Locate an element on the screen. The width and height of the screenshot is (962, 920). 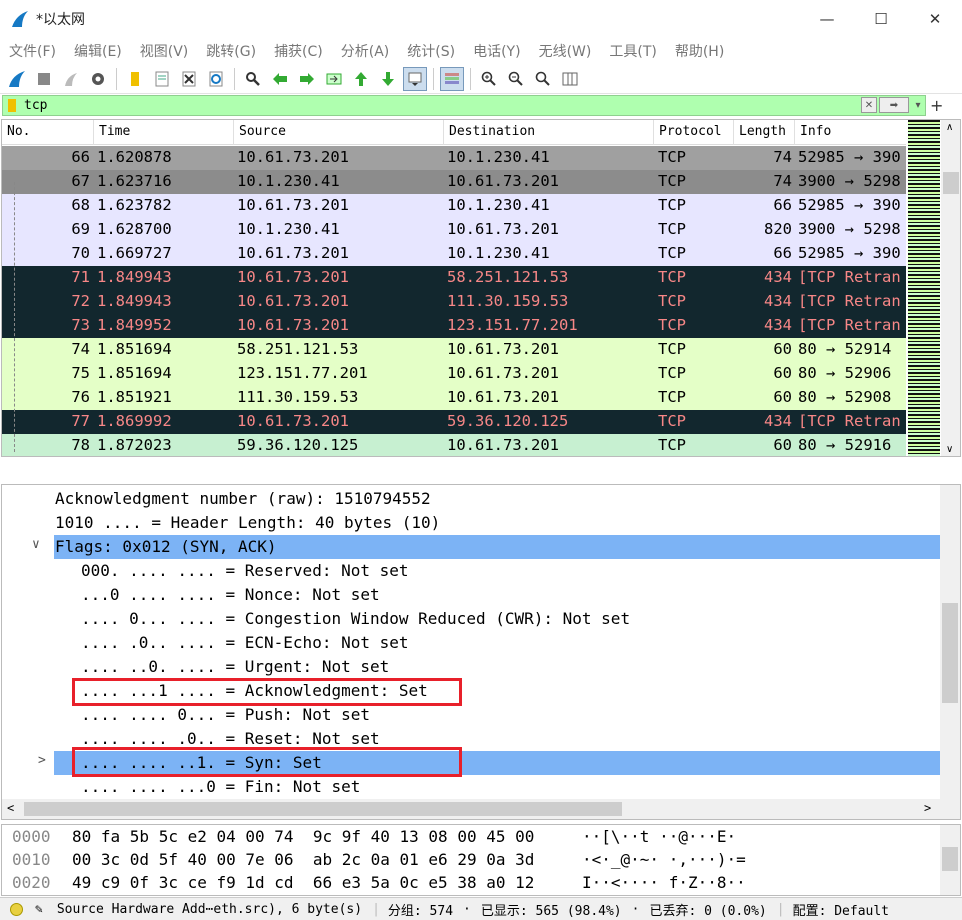
display-filter-bar: tcp ✕ ➡ ▾ is located at coordinates (464, 105).